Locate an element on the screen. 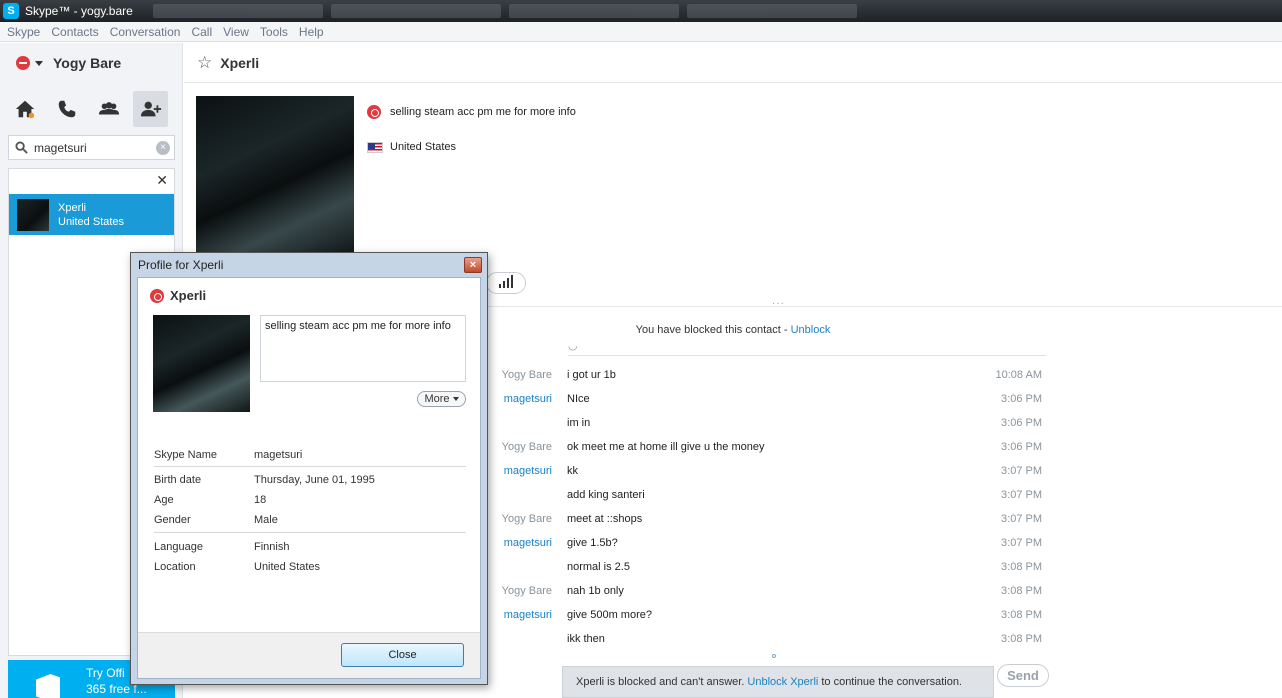 Image resolution: width=1282 pixels, height=698 pixels. unblock-contact-link: Unblock Xperli is located at coordinates (782, 682).